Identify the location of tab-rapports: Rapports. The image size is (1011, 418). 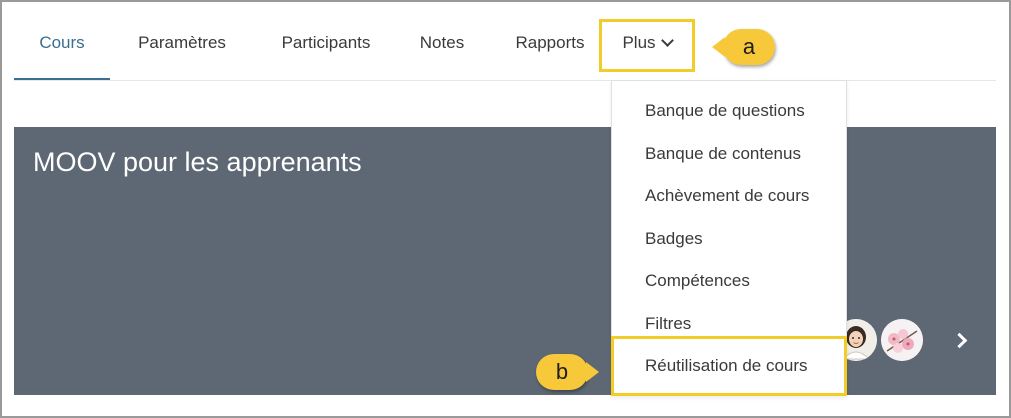
(550, 51).